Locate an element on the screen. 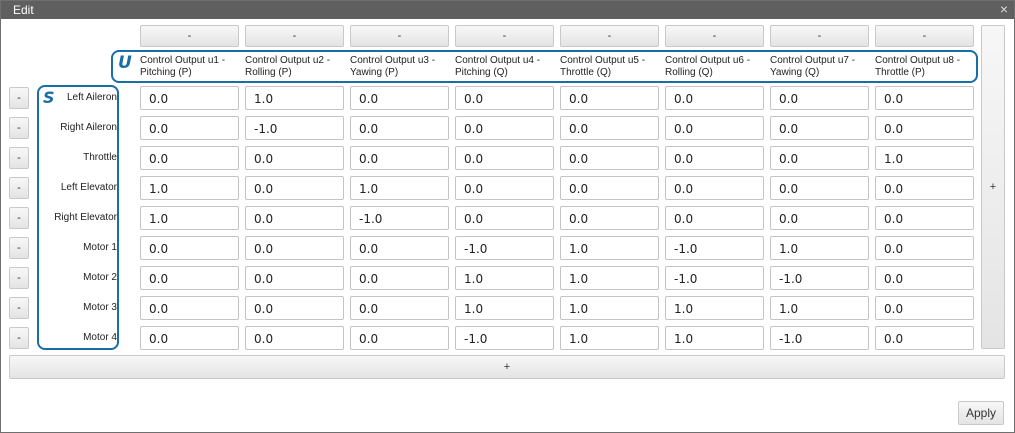 The height and width of the screenshot is (433, 1015). add-row-button: + is located at coordinates (507, 367).